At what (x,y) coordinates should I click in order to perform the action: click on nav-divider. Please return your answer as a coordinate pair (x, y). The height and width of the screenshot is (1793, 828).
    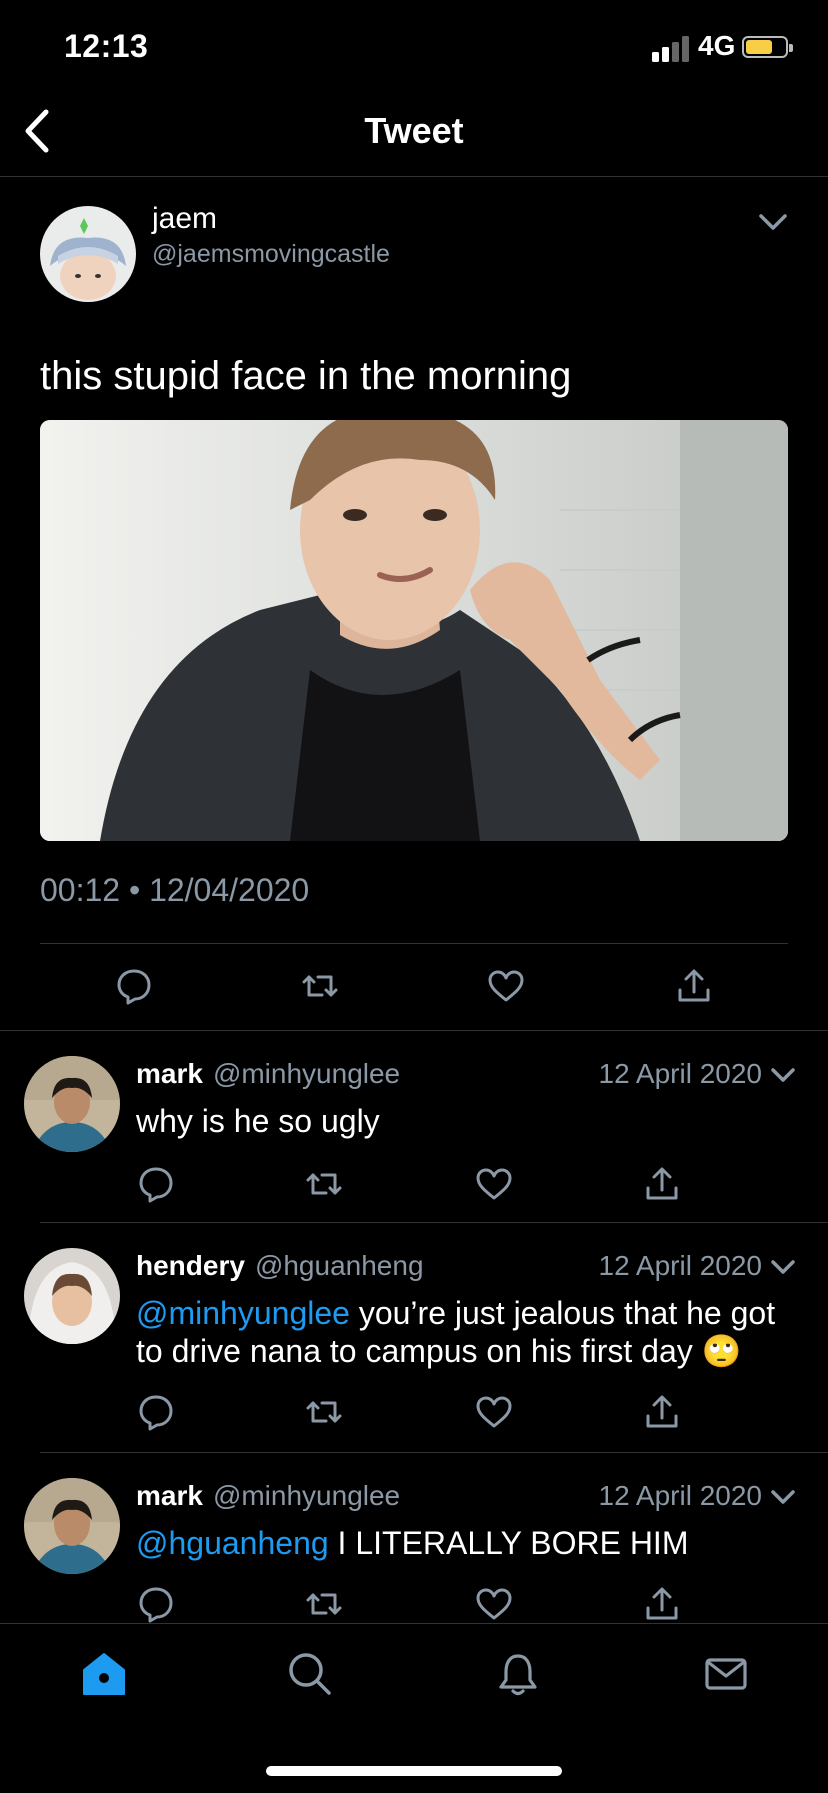
    Looking at the image, I should click on (414, 176).